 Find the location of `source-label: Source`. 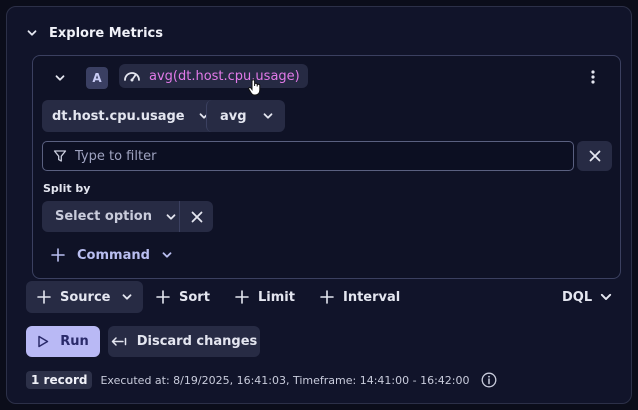

source-label: Source is located at coordinates (85, 297).